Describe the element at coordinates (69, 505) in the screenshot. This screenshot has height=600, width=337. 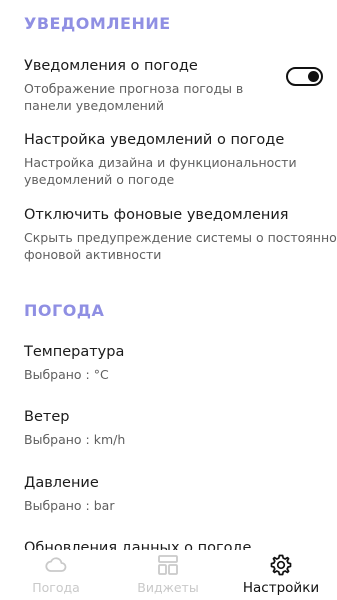
I see `setting-value: Выбрано : bar` at that location.